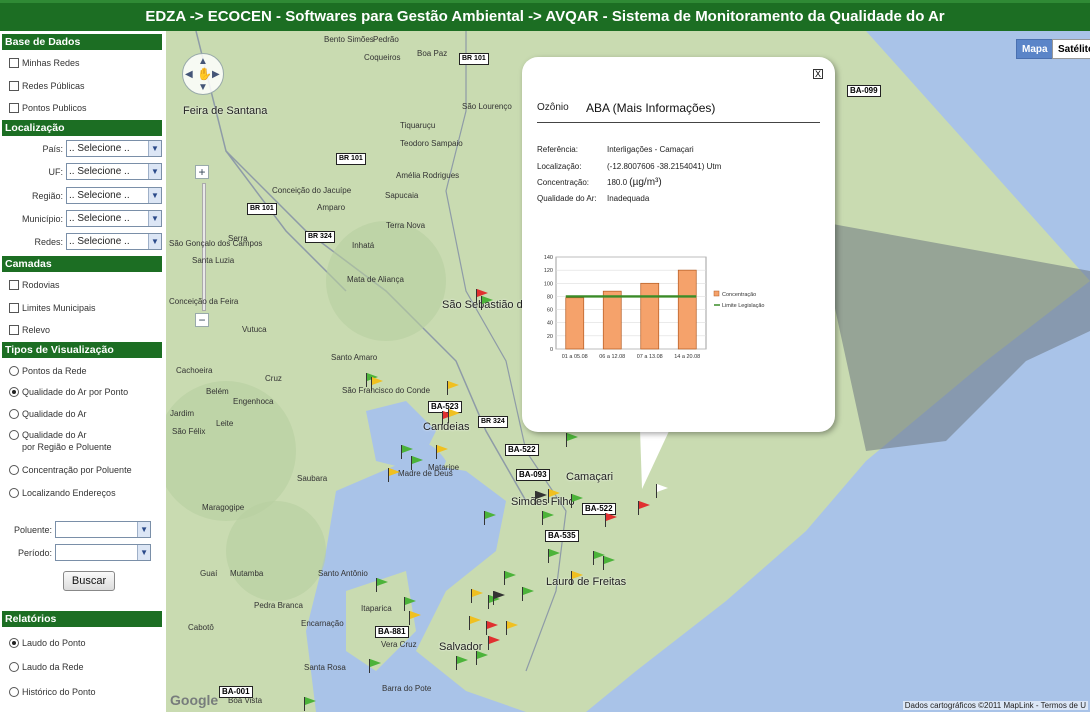  What do you see at coordinates (41, 285) in the screenshot?
I see `checkbox-label: Rodovias` at bounding box center [41, 285].